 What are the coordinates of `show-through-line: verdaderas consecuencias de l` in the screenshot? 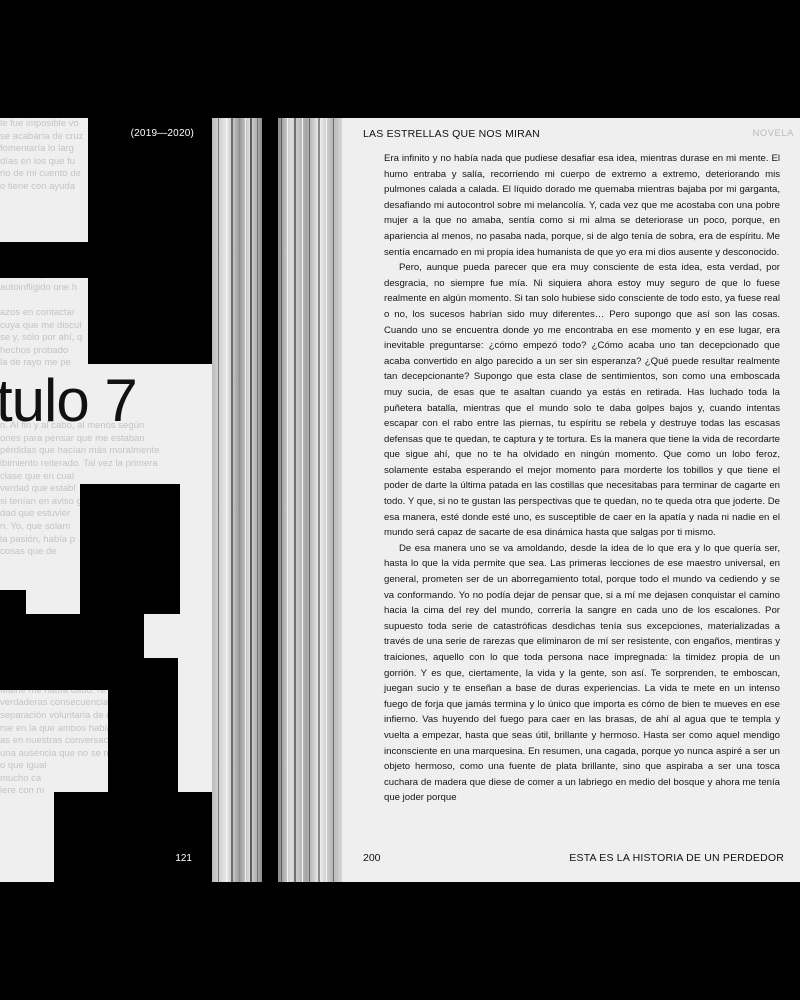 It's located at (65, 703).